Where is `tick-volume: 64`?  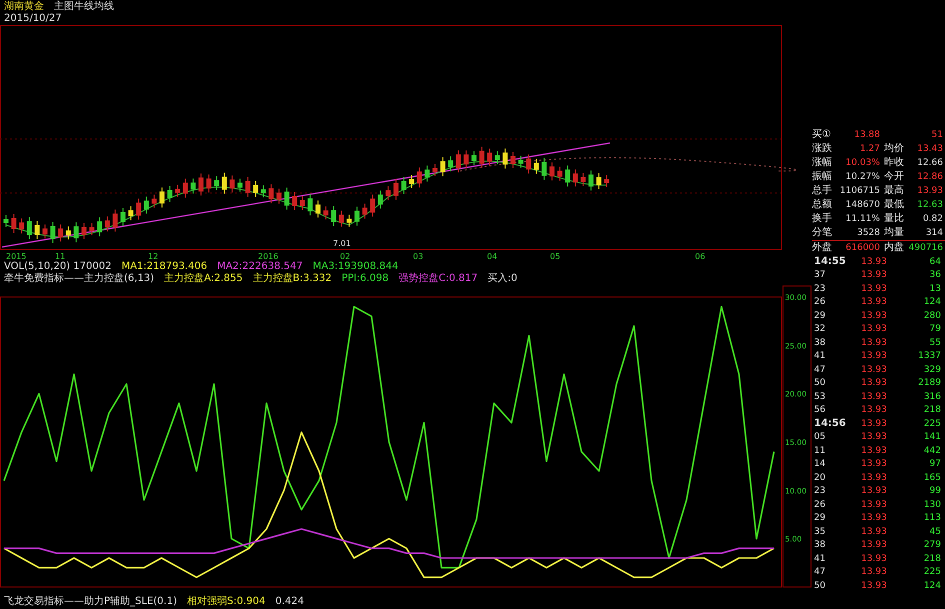 tick-volume: 64 is located at coordinates (935, 262).